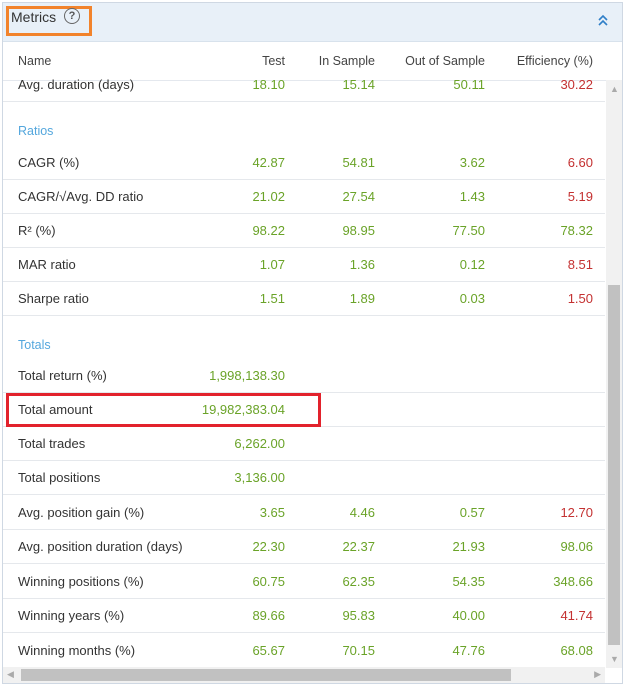  I want to click on row-in-sample-value: 54.81, so click(358, 162).